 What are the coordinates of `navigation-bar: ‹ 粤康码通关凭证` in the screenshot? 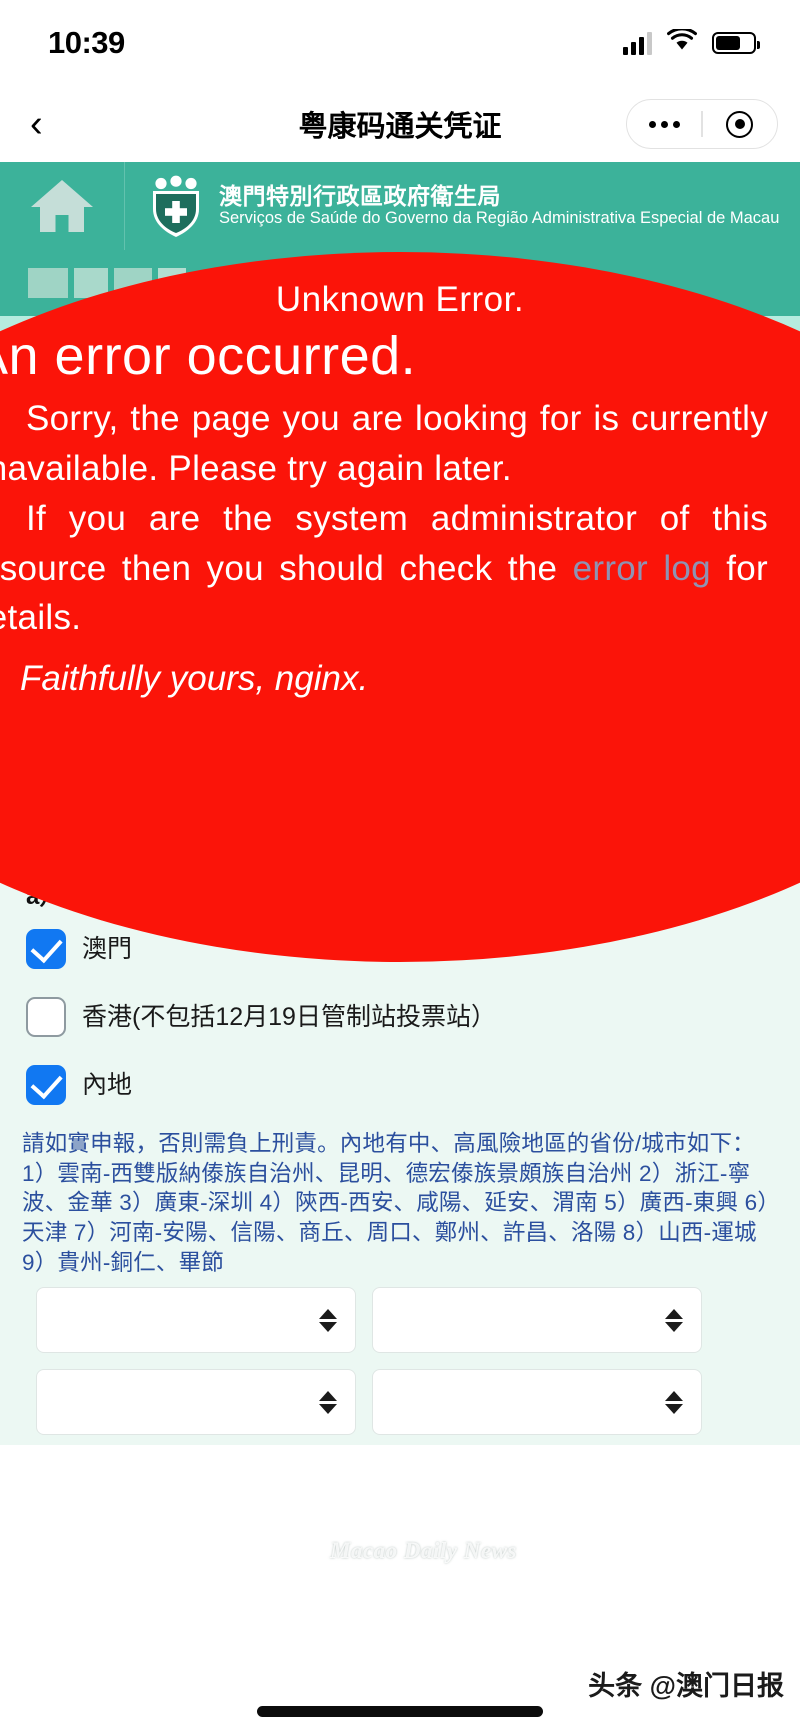 It's located at (400, 124).